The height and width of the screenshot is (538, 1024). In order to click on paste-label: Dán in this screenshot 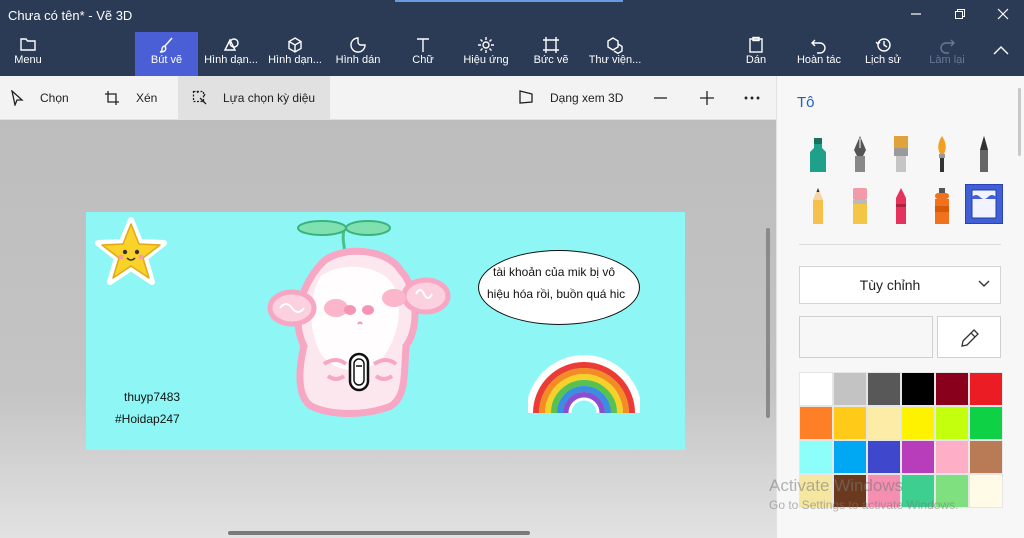, I will do `click(756, 60)`.